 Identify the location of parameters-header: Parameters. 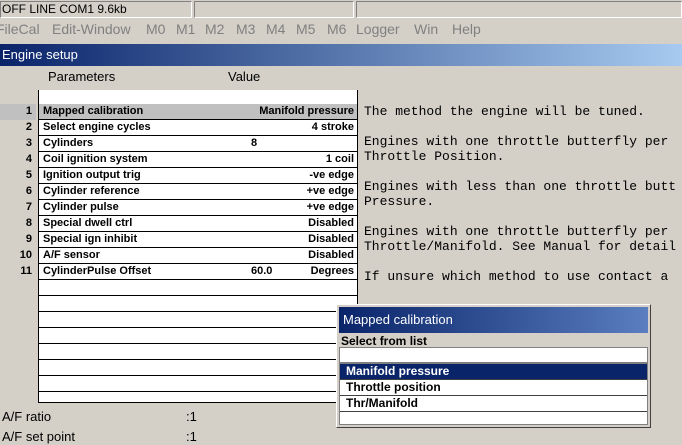
(82, 76).